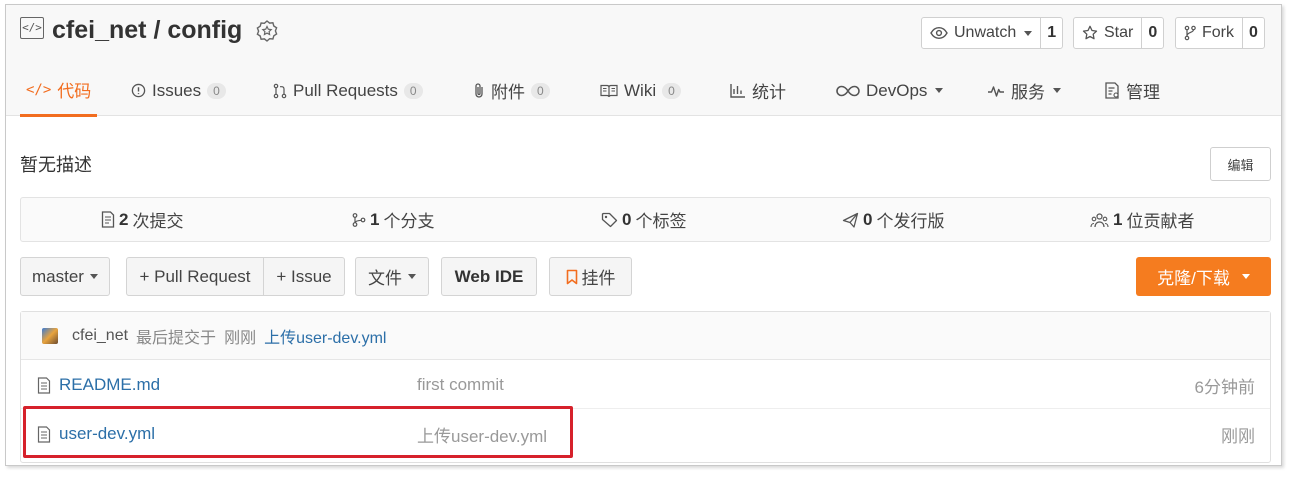  I want to click on fork-label: Fork, so click(1218, 32).